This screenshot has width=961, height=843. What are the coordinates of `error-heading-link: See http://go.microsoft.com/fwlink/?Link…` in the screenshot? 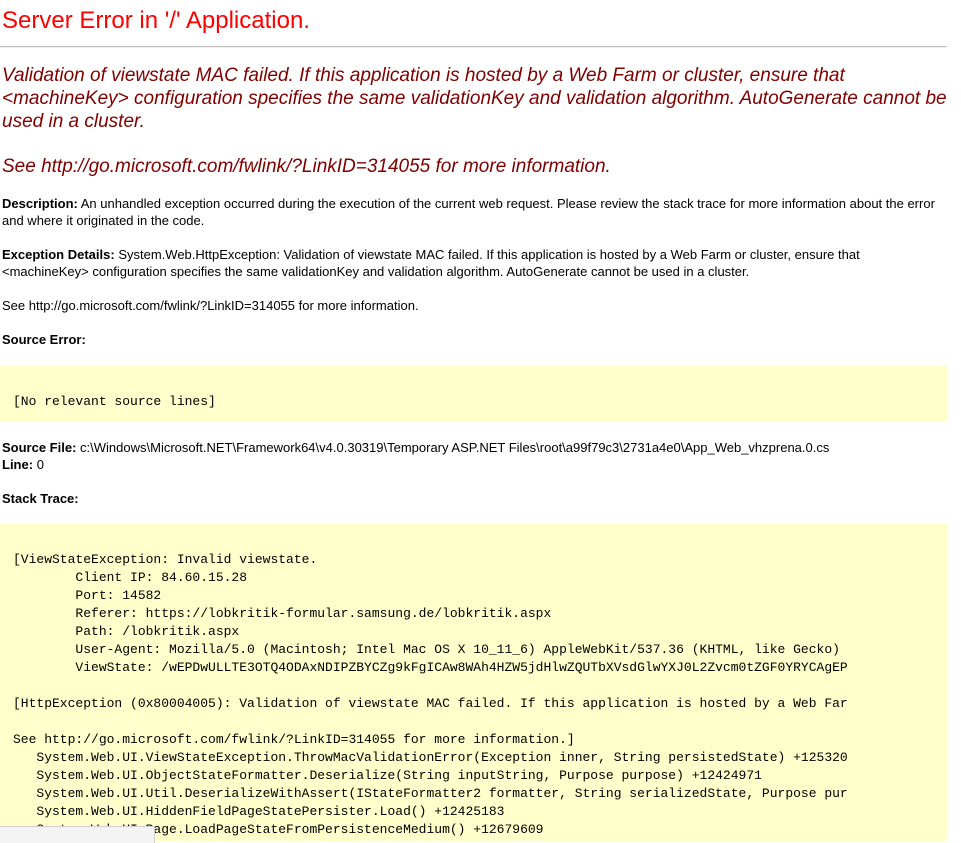 It's located at (306, 166).